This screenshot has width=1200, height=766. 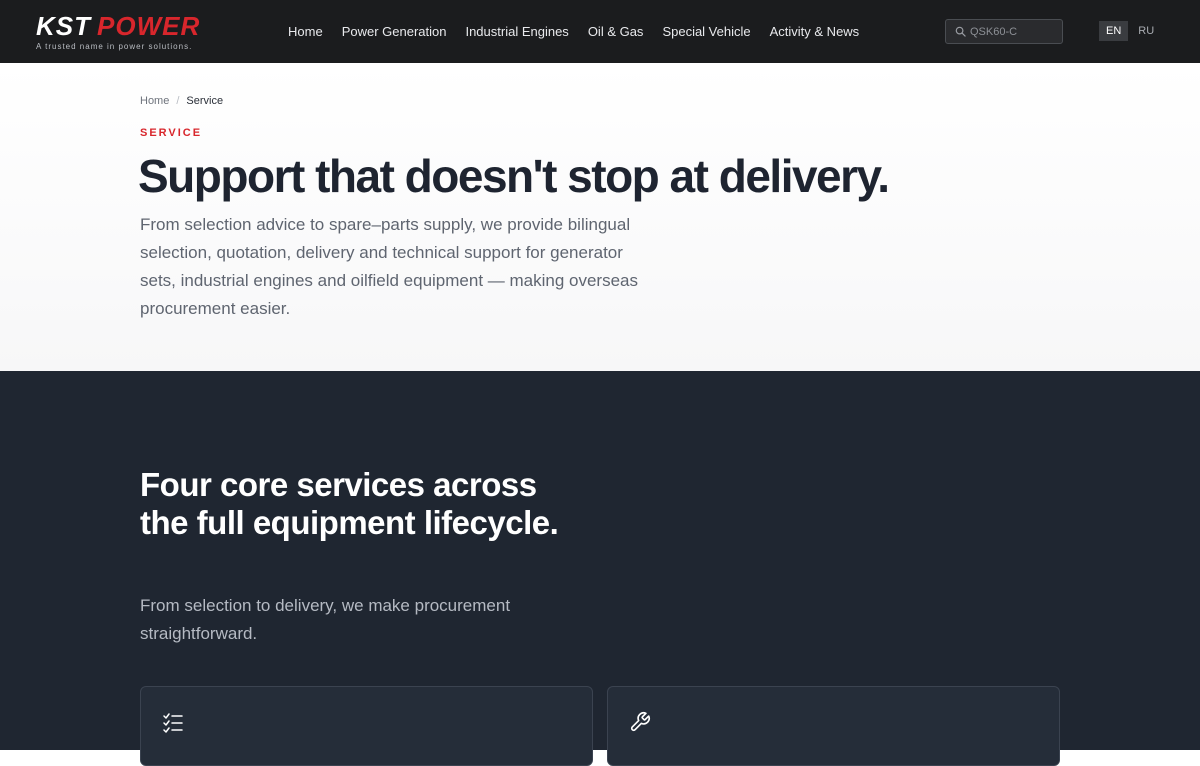 What do you see at coordinates (205, 101) in the screenshot?
I see `breadcrumb-current: Service` at bounding box center [205, 101].